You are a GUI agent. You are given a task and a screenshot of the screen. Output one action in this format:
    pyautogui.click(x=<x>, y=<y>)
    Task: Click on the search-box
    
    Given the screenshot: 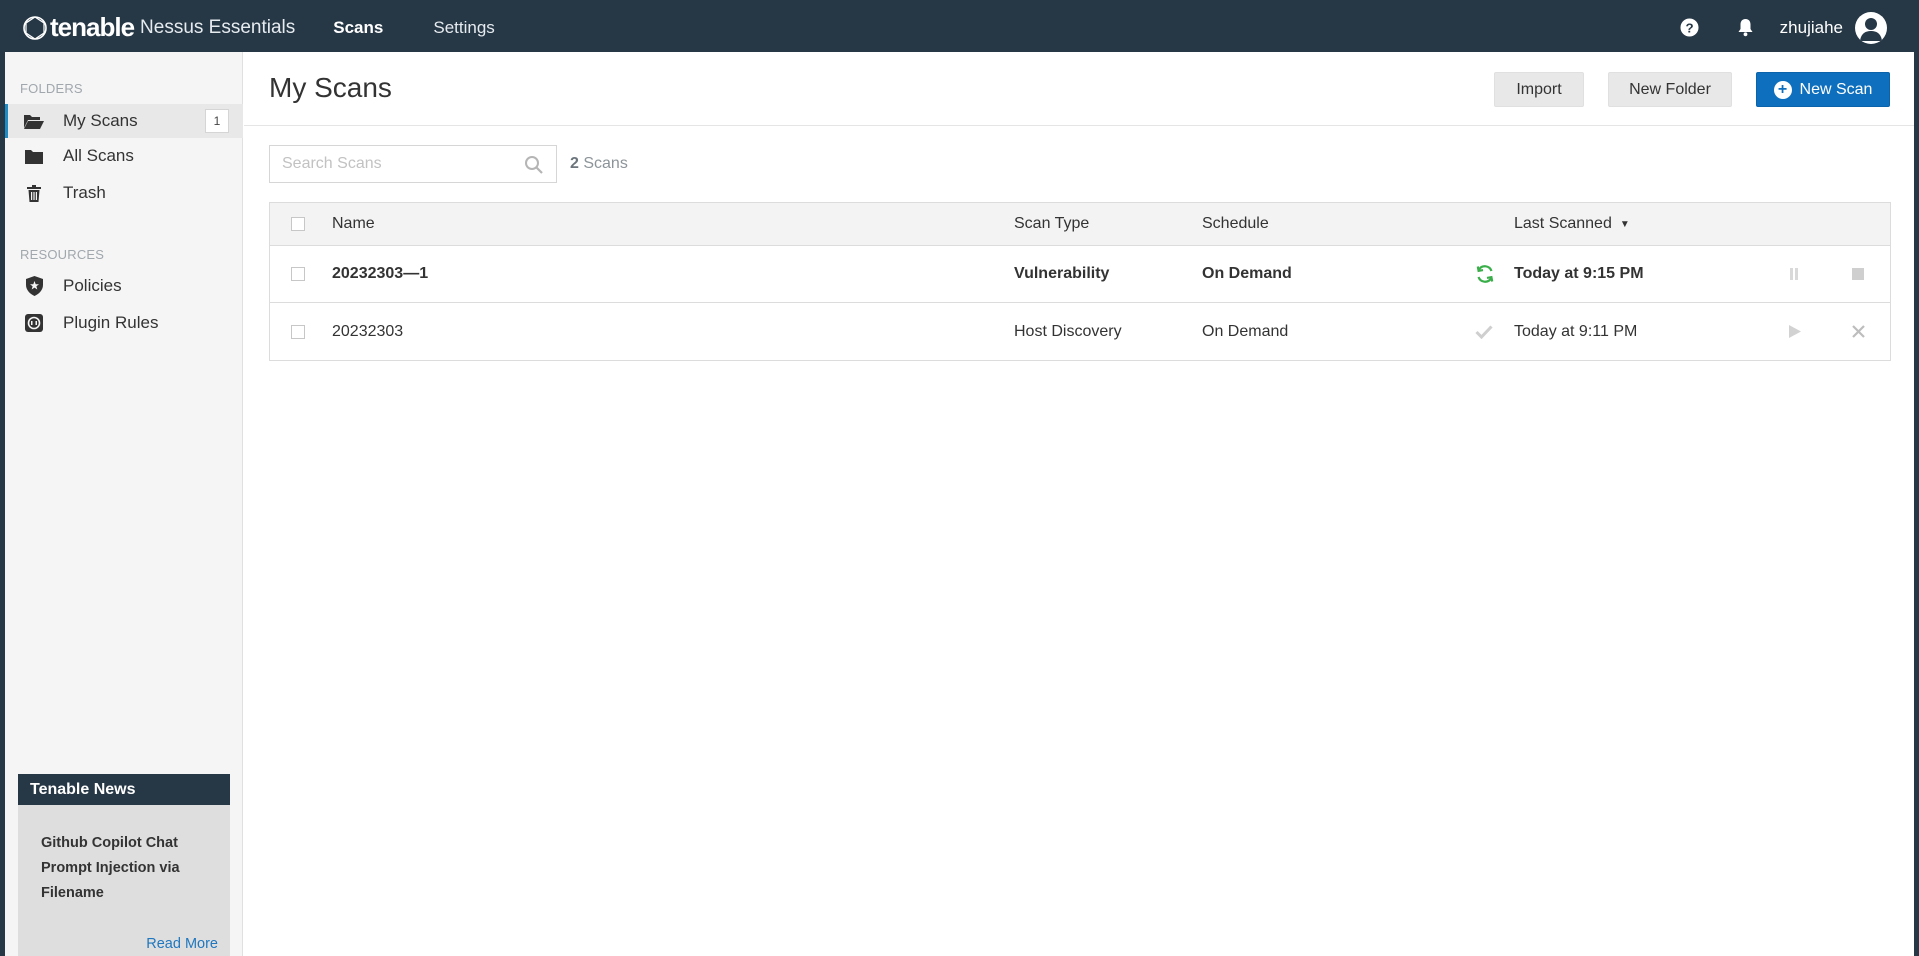 What is the action you would take?
    pyautogui.click(x=413, y=164)
    